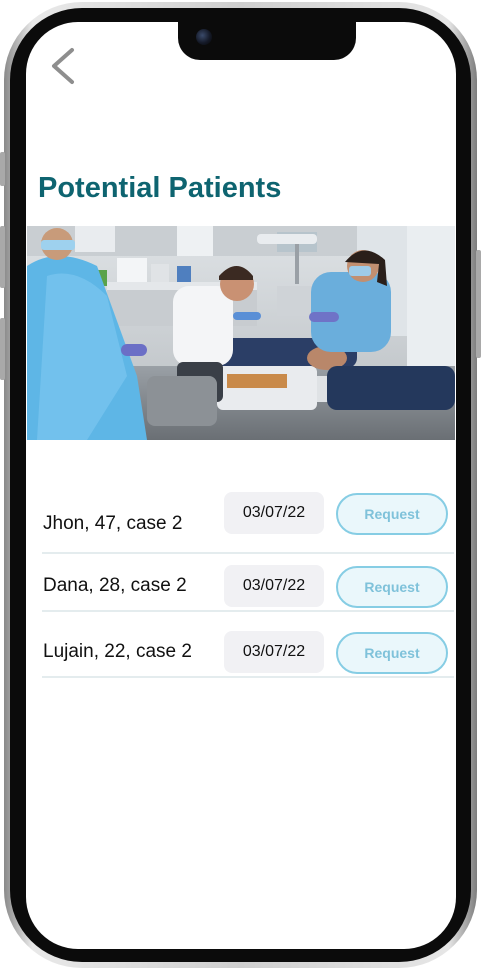 This screenshot has height=972, width=481. I want to click on back-button, so click(66, 66).